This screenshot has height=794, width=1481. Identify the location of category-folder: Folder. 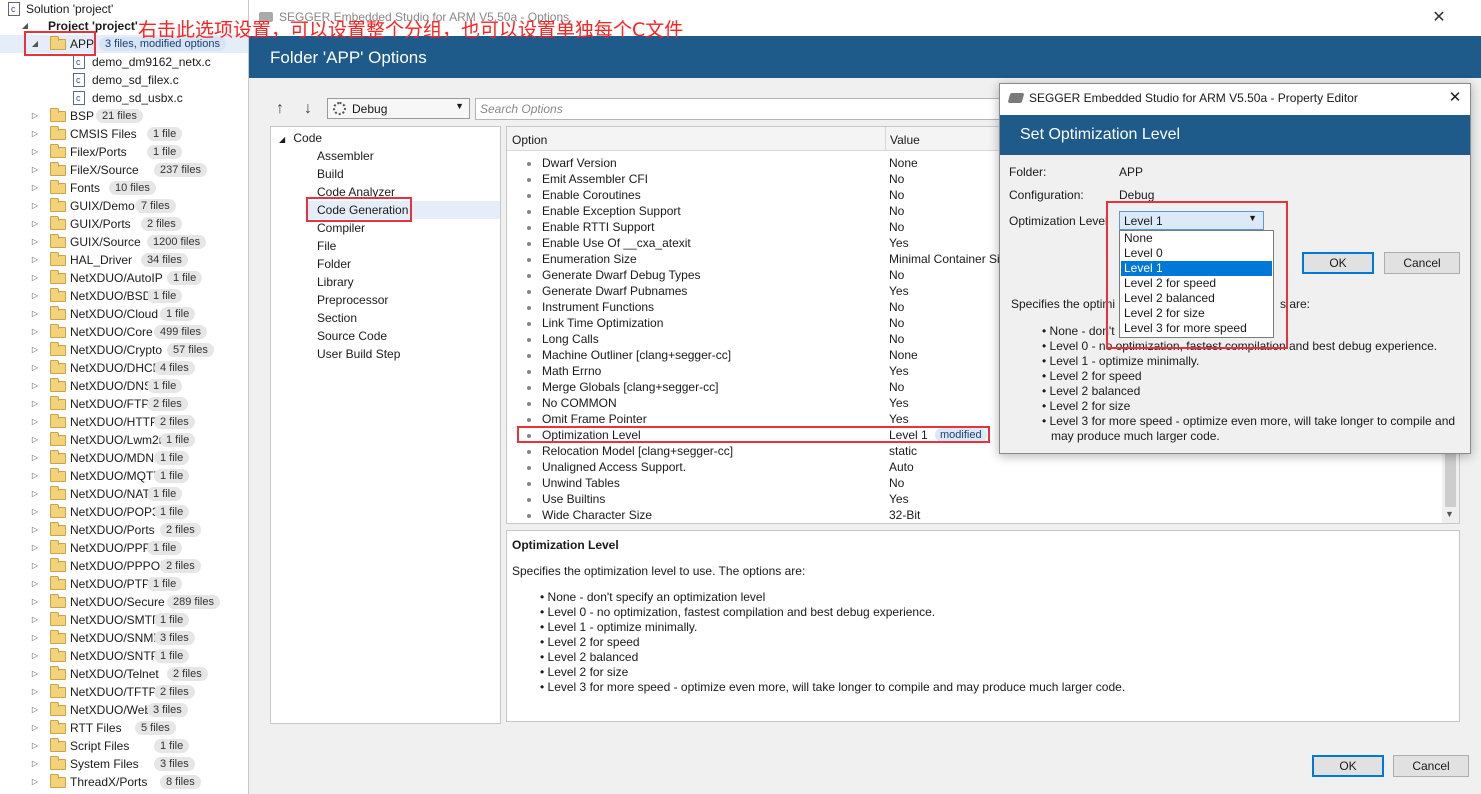
(334, 264).